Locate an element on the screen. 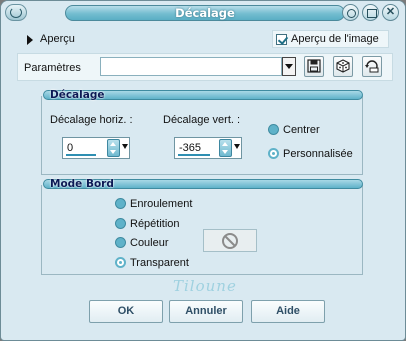 This screenshot has height=341, width=406. reset-icon is located at coordinates (372, 66).